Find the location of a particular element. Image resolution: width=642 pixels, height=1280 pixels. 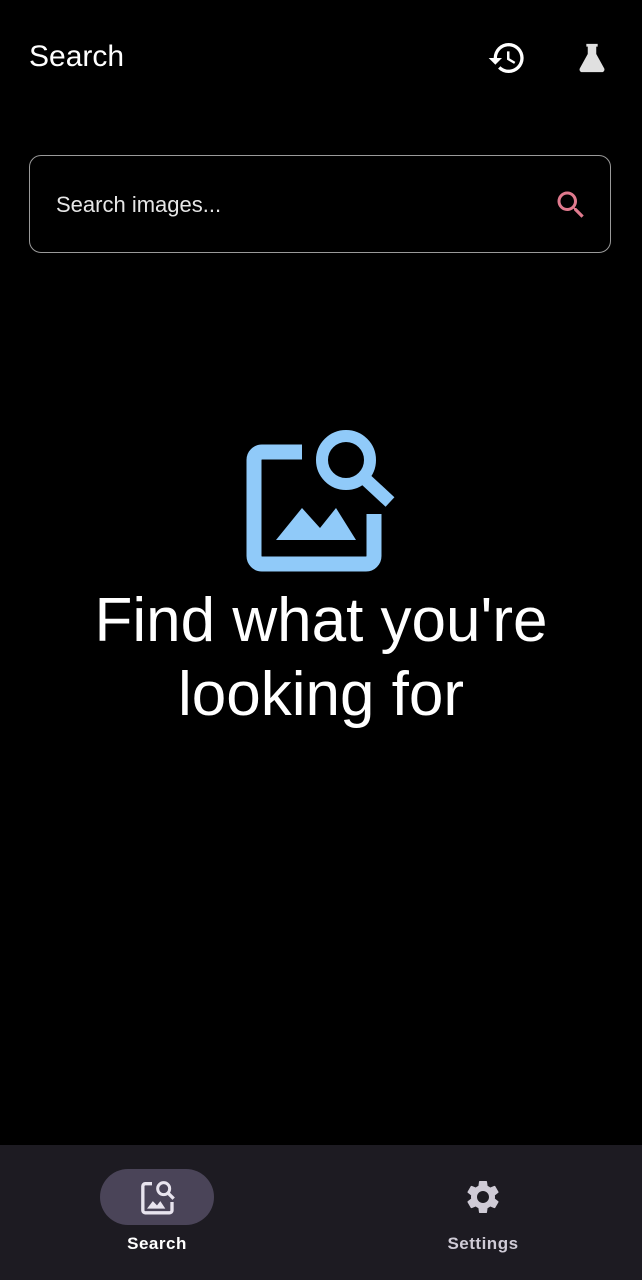

top-app-bar: Search is located at coordinates (321, 57).